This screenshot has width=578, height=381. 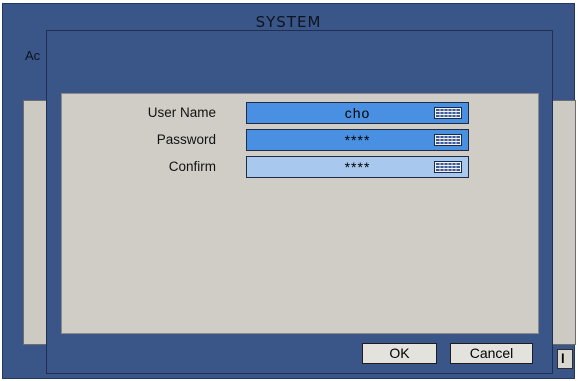 I want to click on background-button: l, so click(x=565, y=359).